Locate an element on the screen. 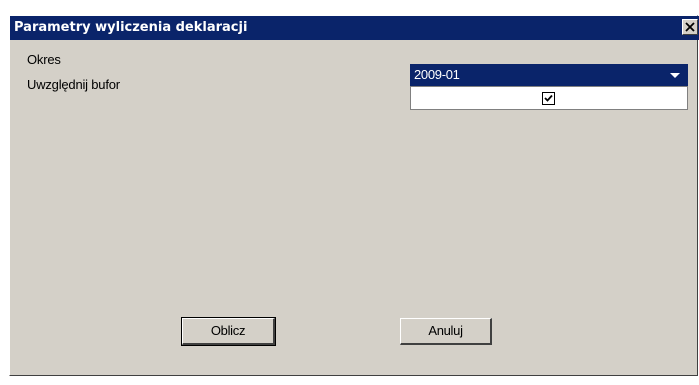 This screenshot has width=699, height=385. okres-dropdown: 2009-01 is located at coordinates (549, 75).